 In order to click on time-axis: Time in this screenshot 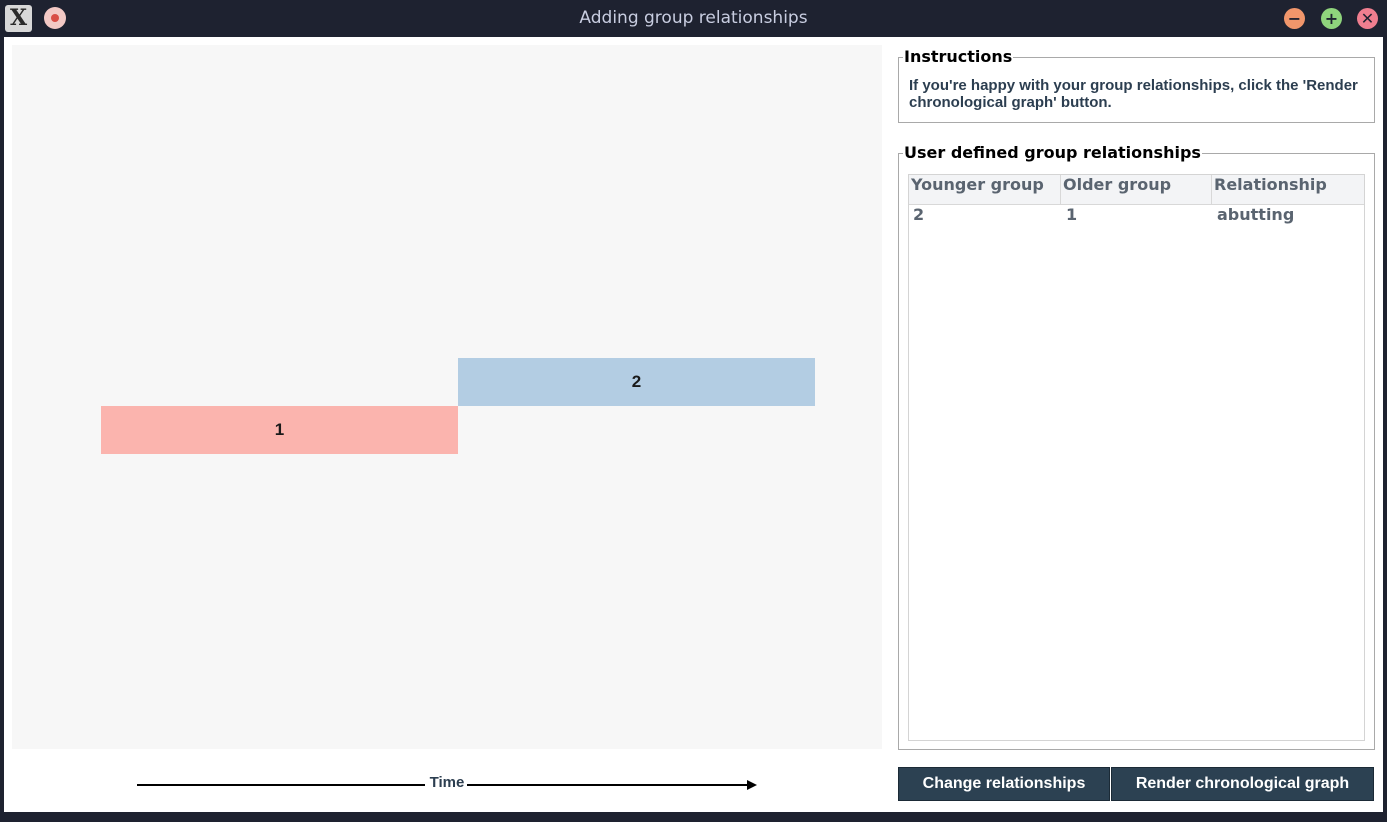, I will do `click(447, 784)`.